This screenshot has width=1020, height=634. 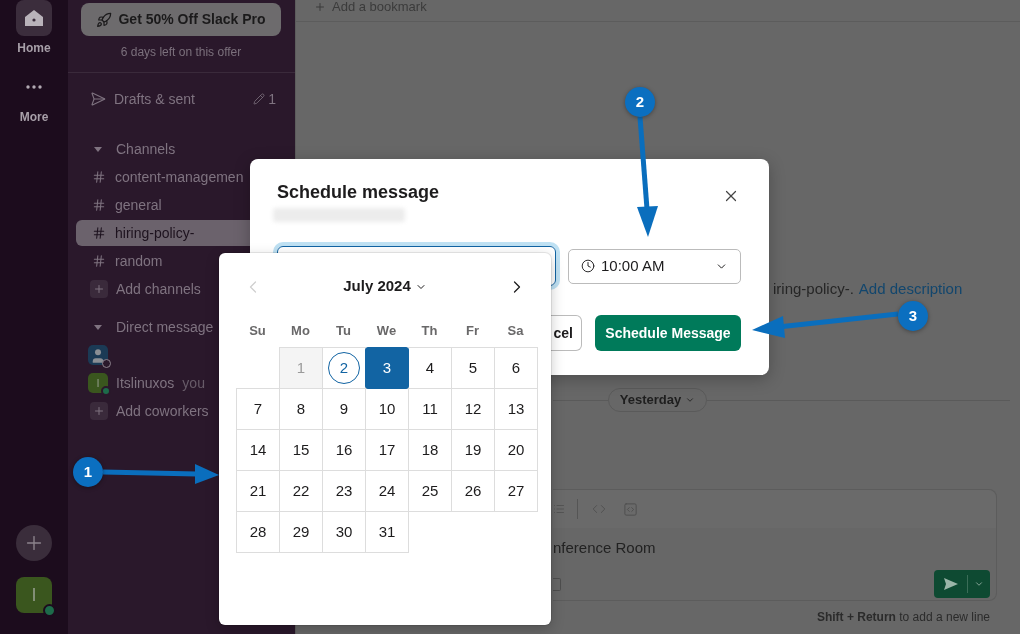 I want to click on draft-count: 1, so click(x=272, y=99).